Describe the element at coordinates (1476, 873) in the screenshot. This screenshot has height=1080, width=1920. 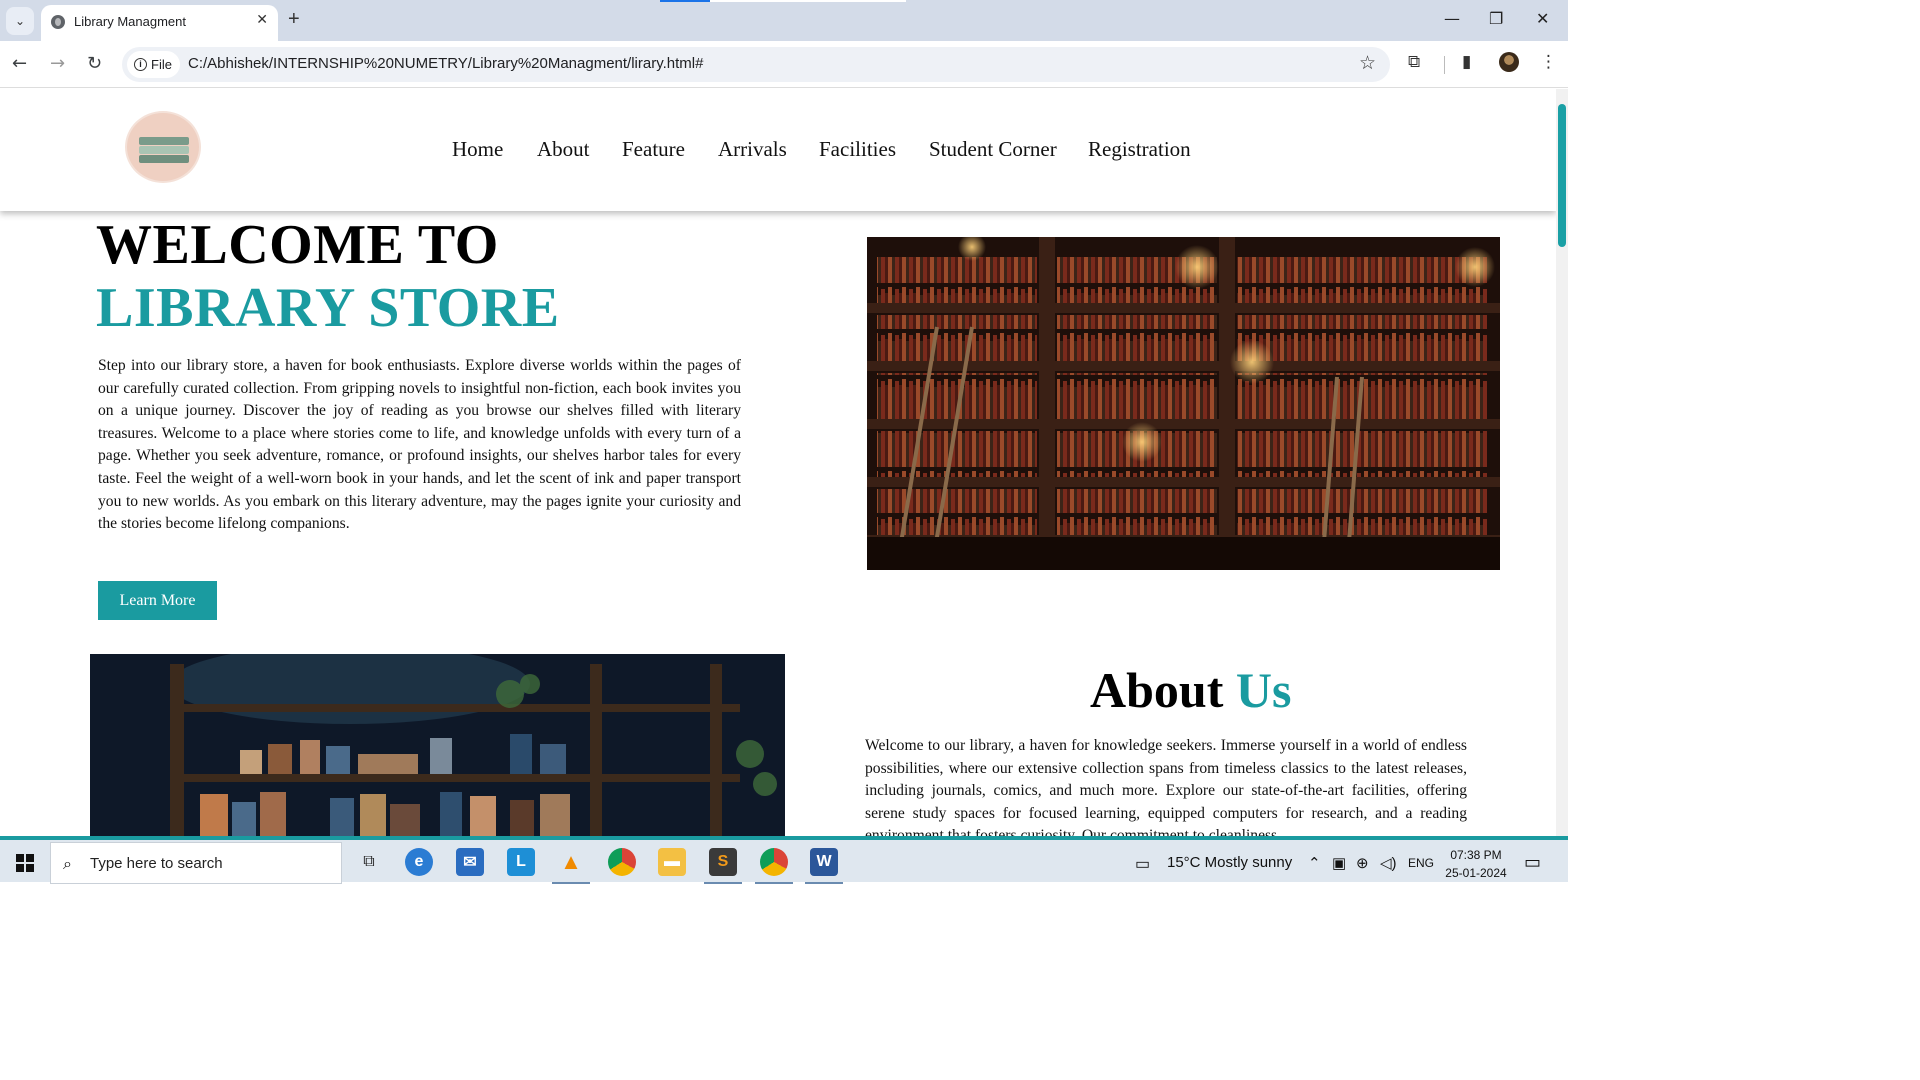
I see `clock-date: 25-01-2024` at that location.